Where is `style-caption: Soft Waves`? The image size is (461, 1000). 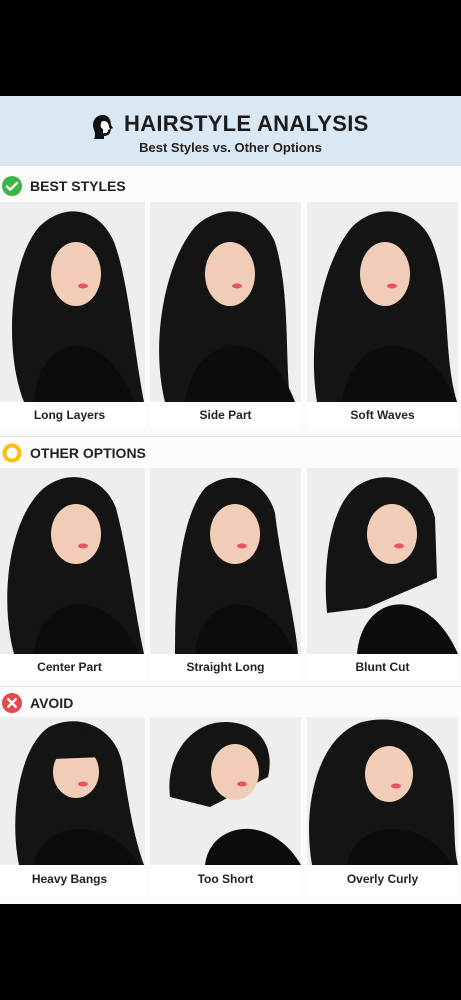 style-caption: Soft Waves is located at coordinates (382, 415).